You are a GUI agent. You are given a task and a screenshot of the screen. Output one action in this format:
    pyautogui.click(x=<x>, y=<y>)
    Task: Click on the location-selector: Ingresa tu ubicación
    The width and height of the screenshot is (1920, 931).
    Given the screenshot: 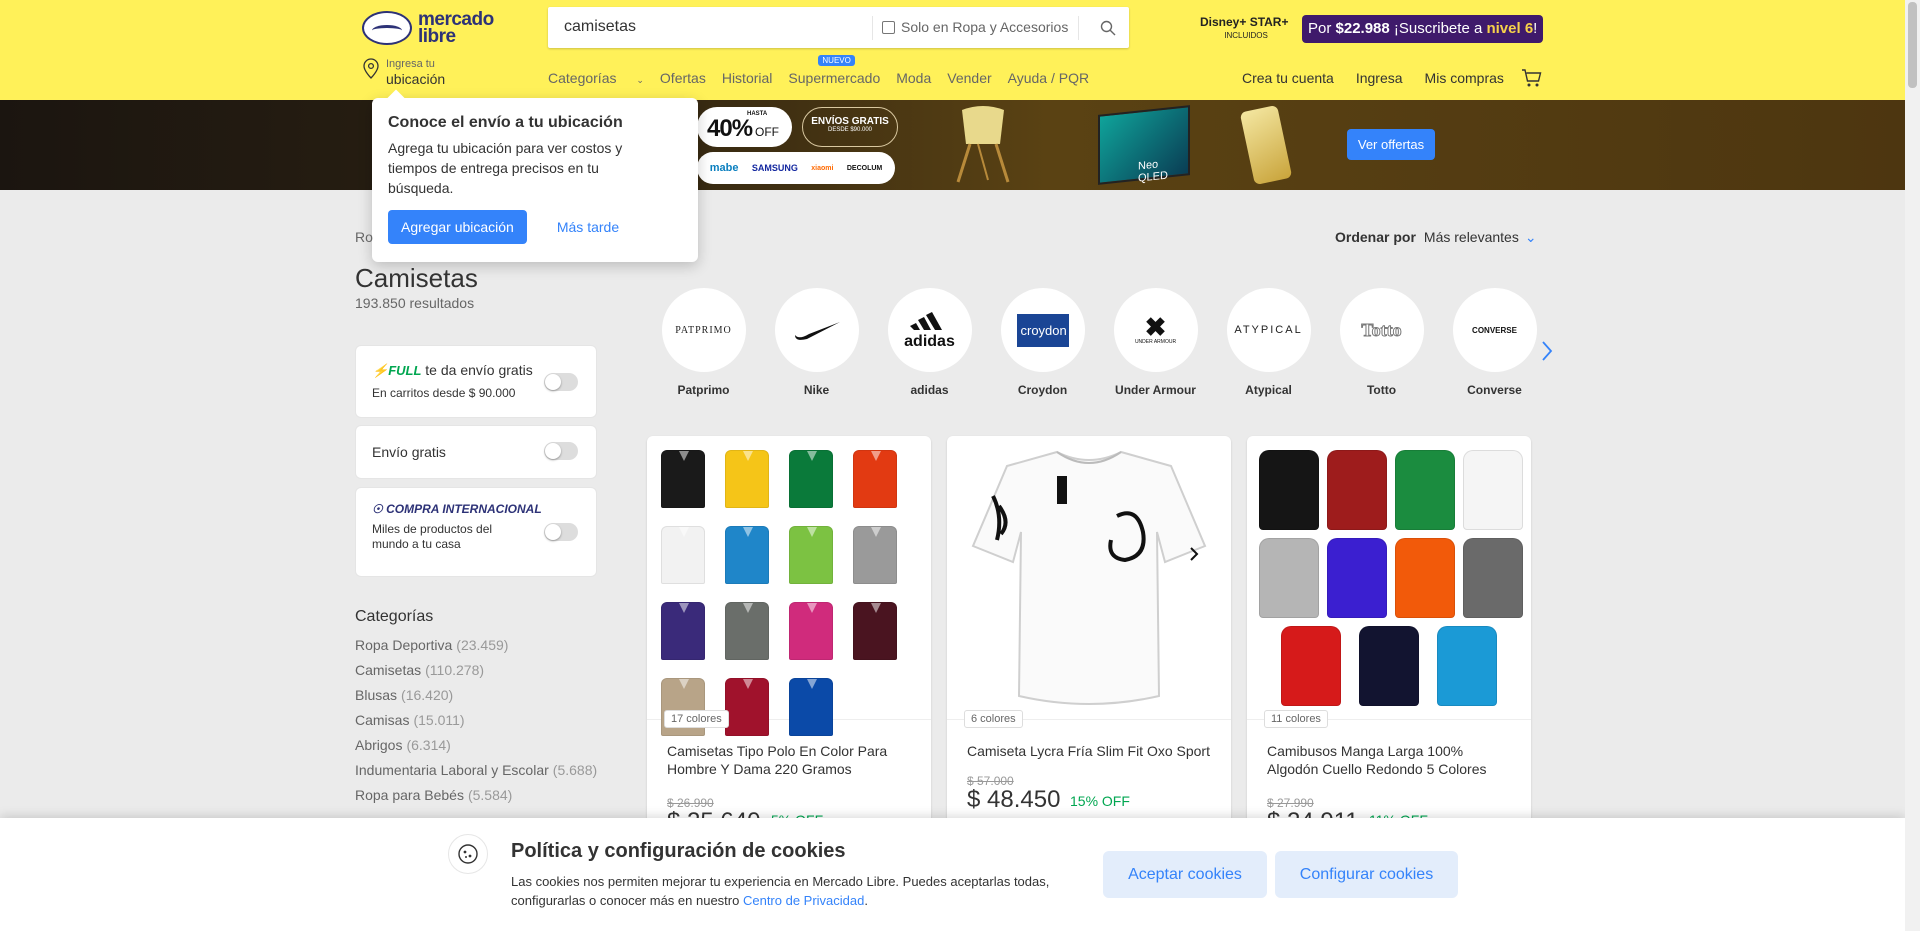 What is the action you would take?
    pyautogui.click(x=403, y=73)
    